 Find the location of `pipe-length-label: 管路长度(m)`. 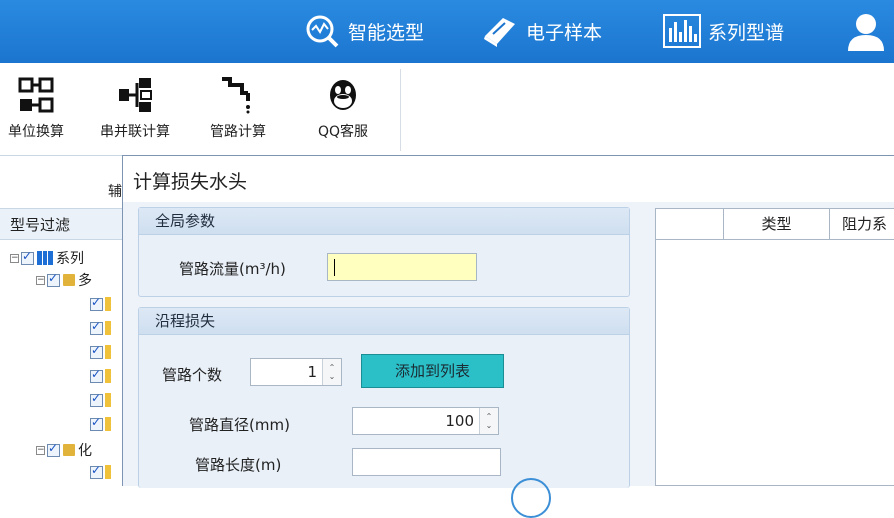

pipe-length-label: 管路长度(m) is located at coordinates (238, 465).